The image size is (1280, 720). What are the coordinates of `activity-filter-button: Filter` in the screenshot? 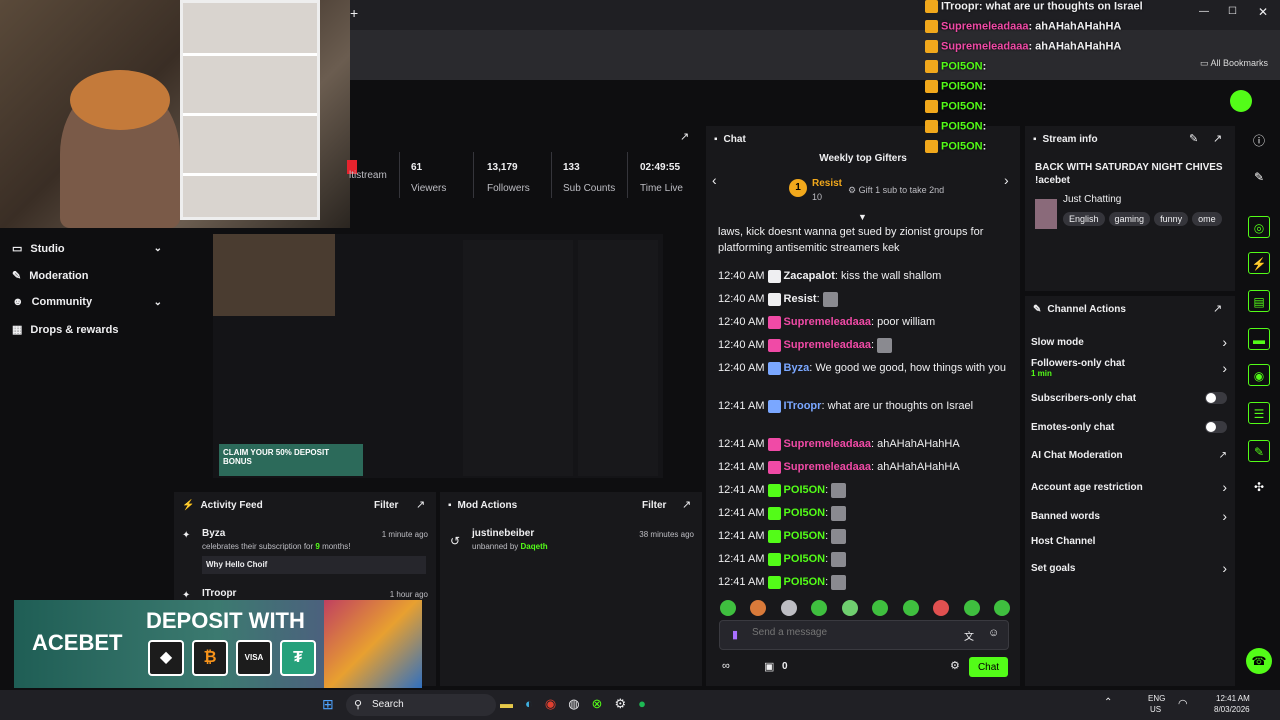 It's located at (386, 505).